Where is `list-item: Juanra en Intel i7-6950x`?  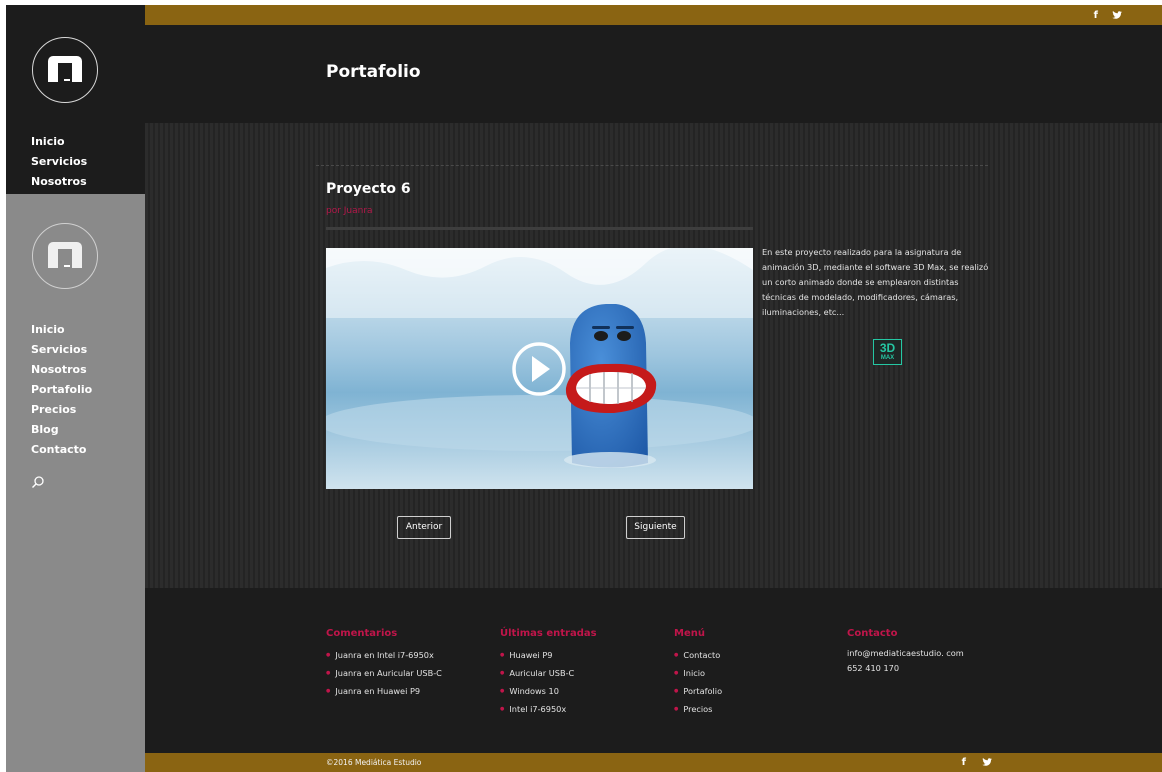 list-item: Juanra en Intel i7-6950x is located at coordinates (384, 655).